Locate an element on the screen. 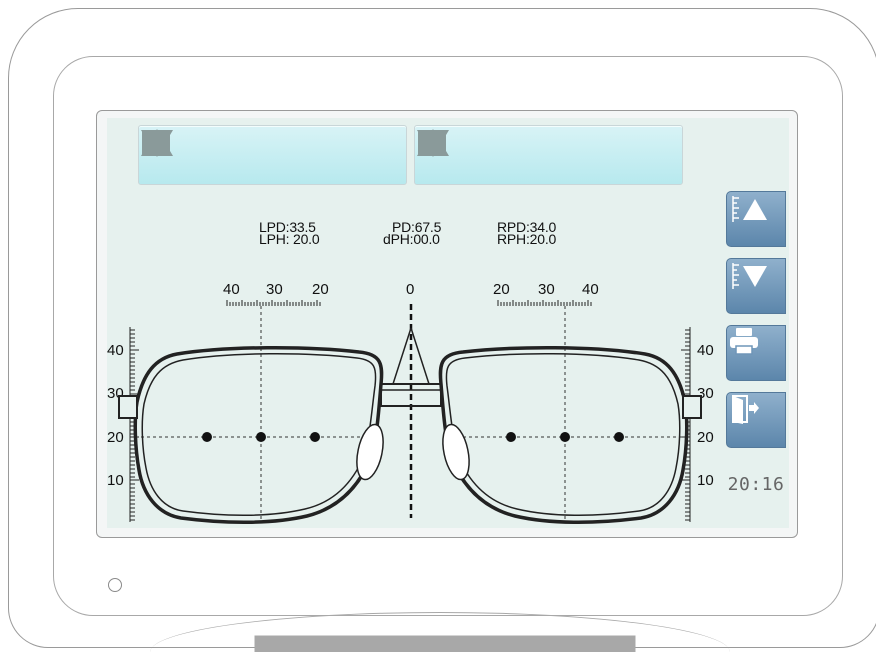  ruler-down-button is located at coordinates (756, 286).